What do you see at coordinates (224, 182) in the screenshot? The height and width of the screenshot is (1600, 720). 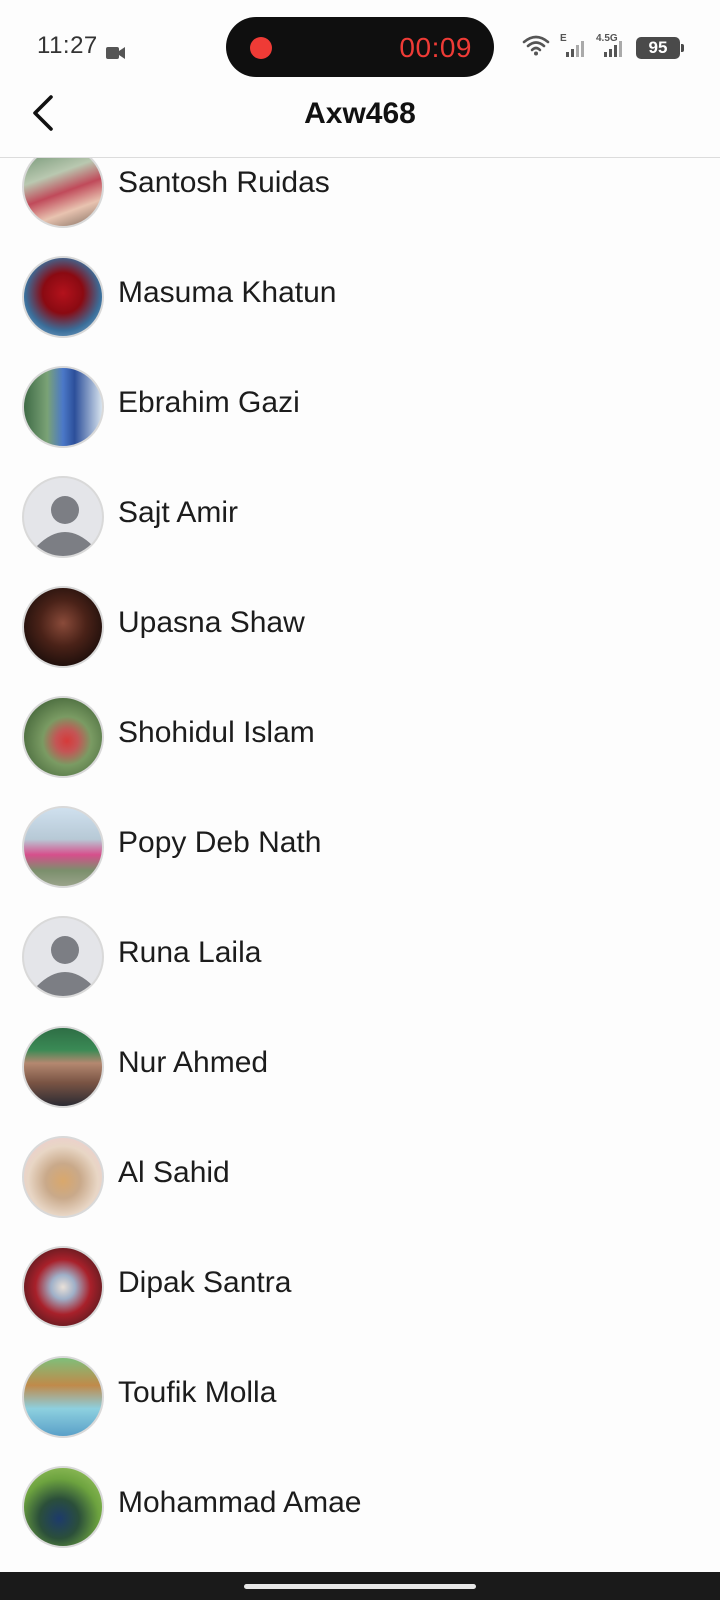 I see `contact-name: Santosh Ruidas` at bounding box center [224, 182].